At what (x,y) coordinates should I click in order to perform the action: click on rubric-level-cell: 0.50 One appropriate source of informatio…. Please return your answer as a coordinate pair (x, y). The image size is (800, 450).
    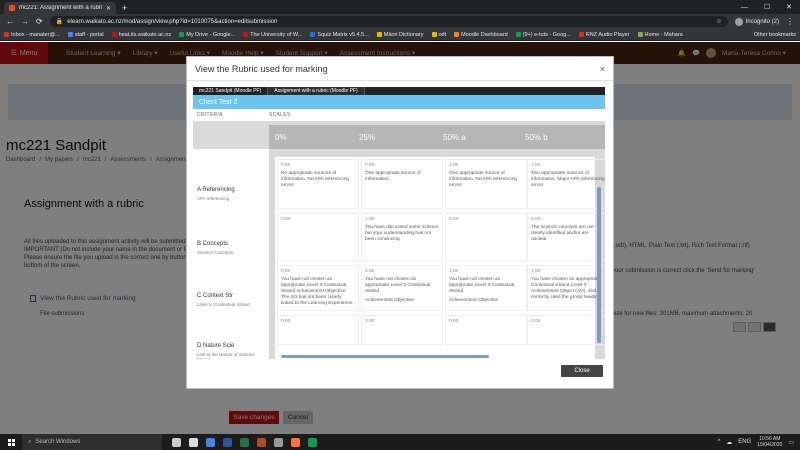
    Looking at the image, I should click on (402, 184).